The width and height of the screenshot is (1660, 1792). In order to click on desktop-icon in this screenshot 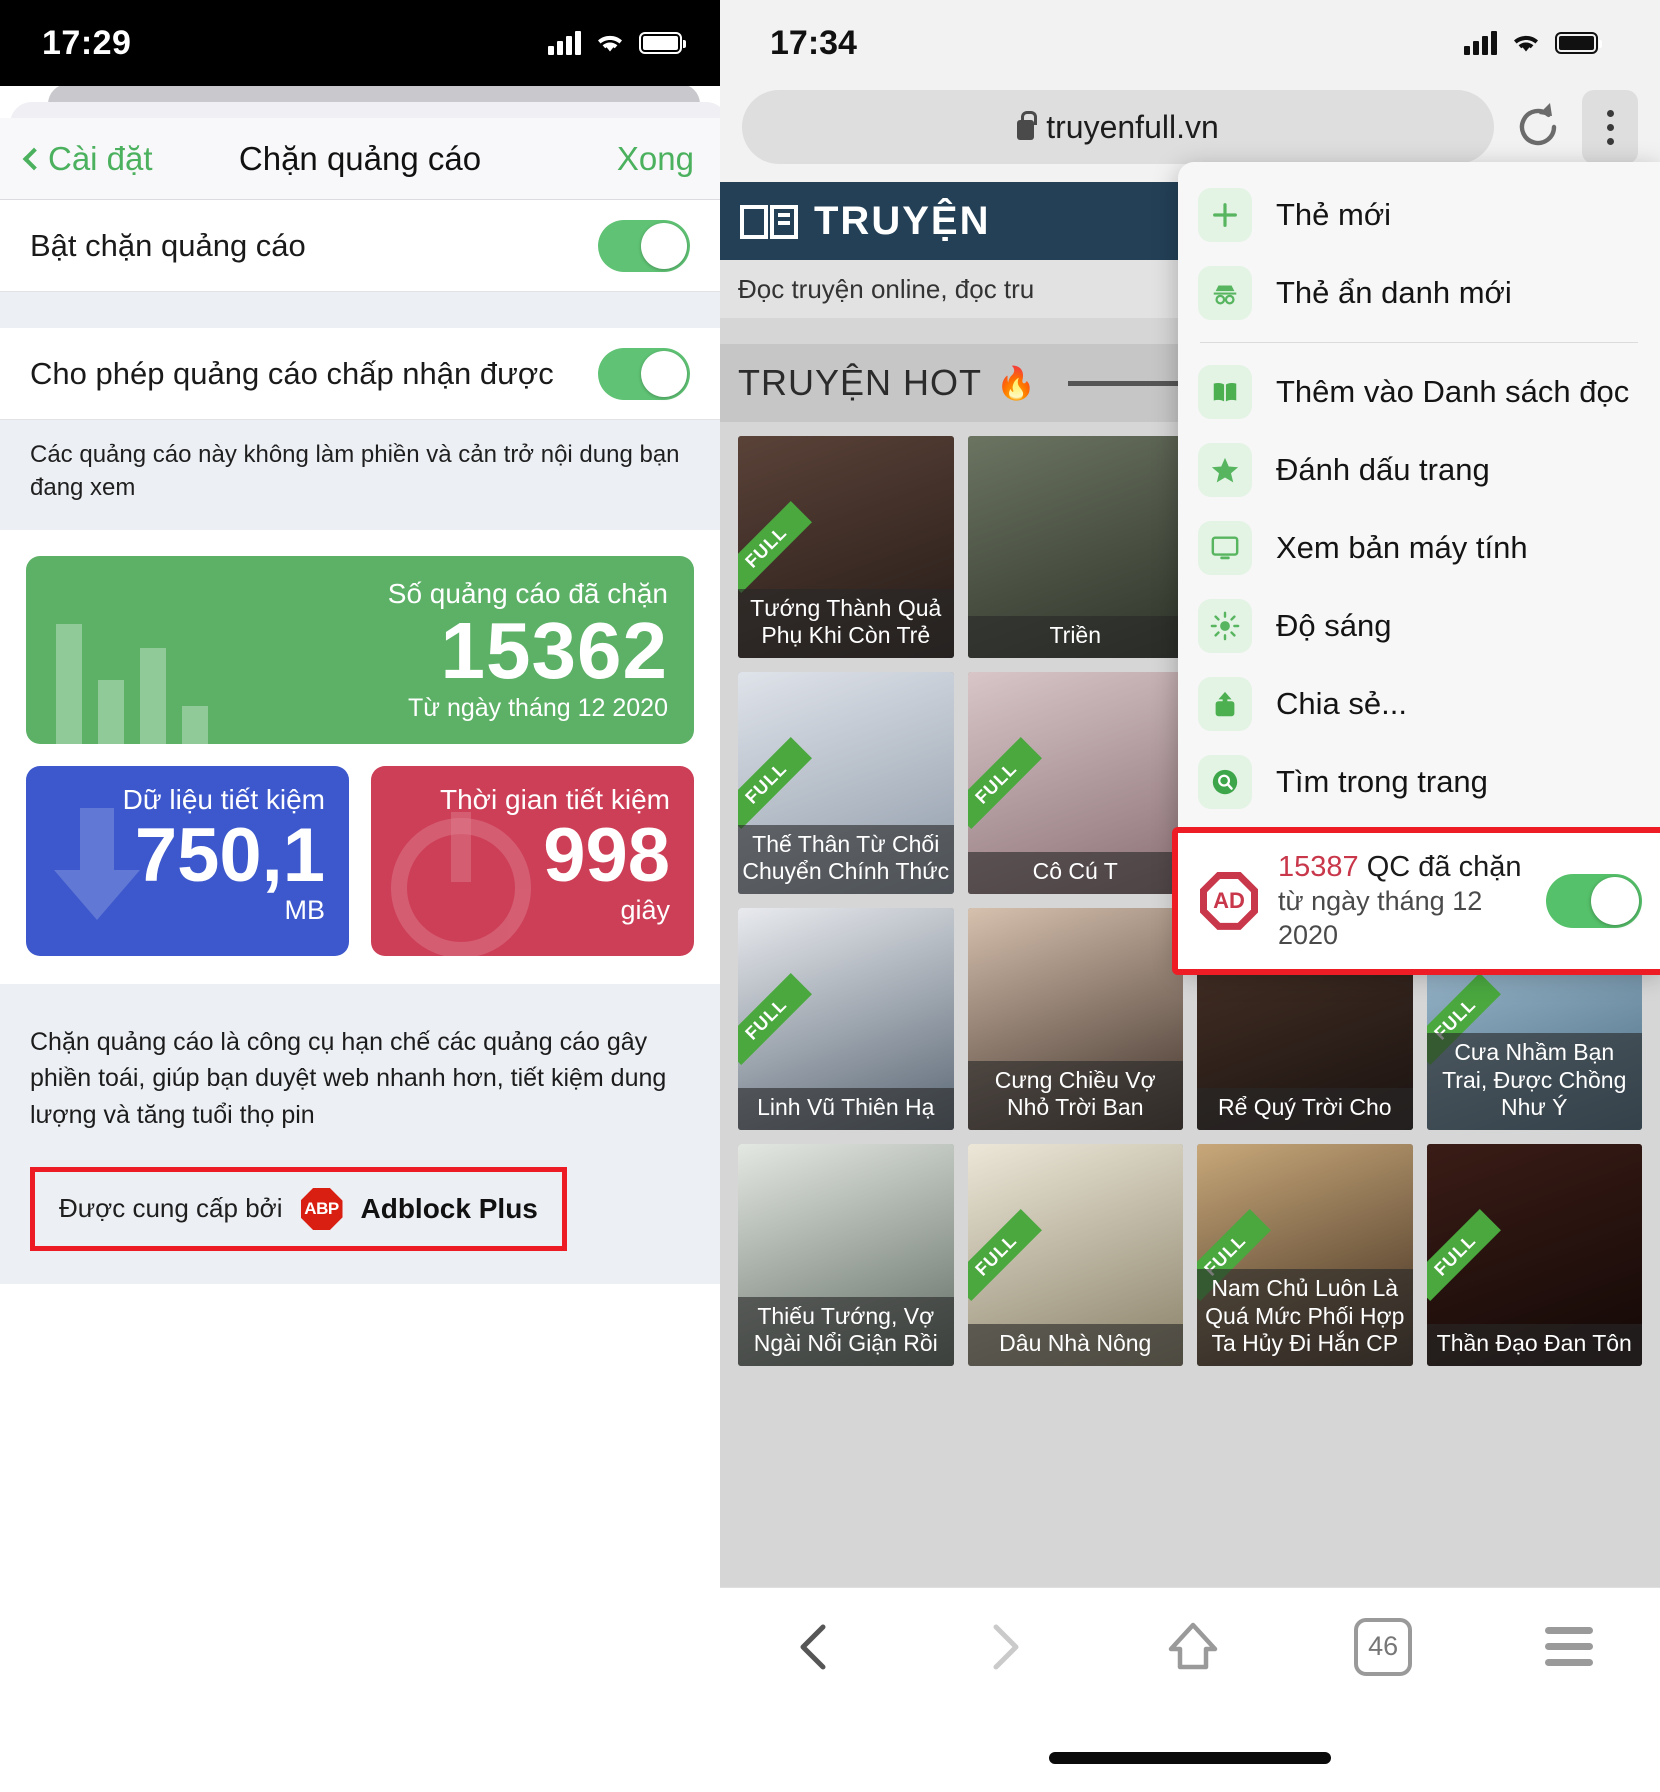, I will do `click(1225, 548)`.